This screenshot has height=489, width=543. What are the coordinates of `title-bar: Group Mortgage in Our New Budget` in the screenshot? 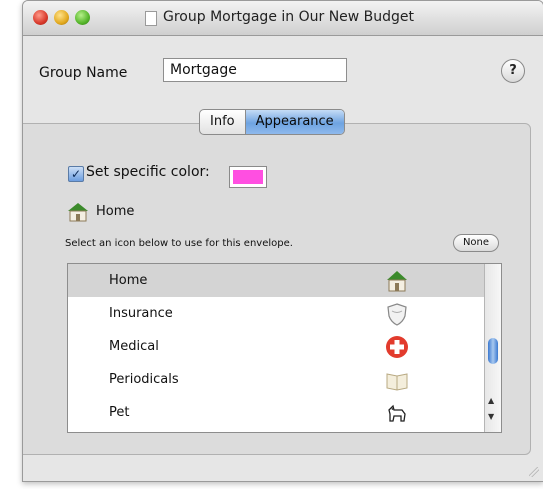 It's located at (283, 18).